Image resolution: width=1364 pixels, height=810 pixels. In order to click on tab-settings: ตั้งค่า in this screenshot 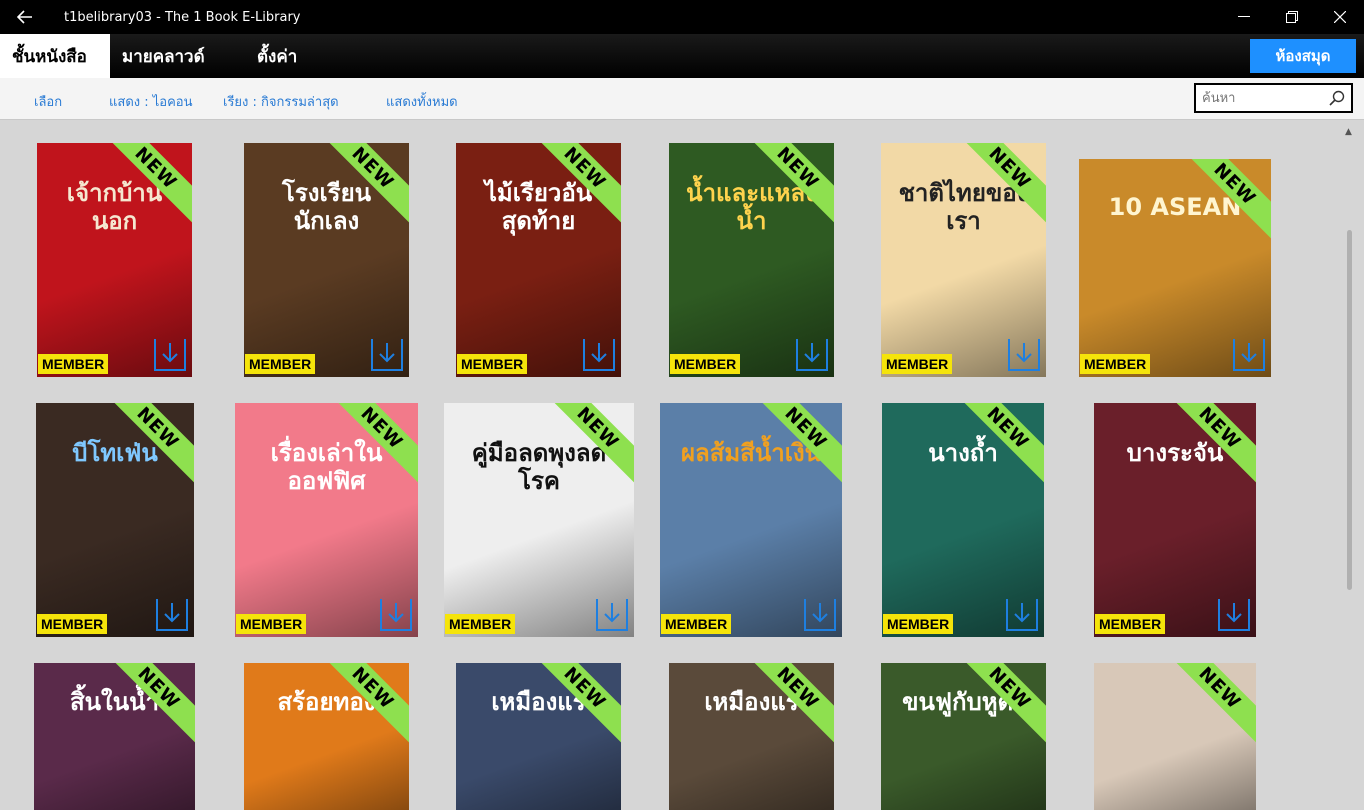, I will do `click(277, 56)`.